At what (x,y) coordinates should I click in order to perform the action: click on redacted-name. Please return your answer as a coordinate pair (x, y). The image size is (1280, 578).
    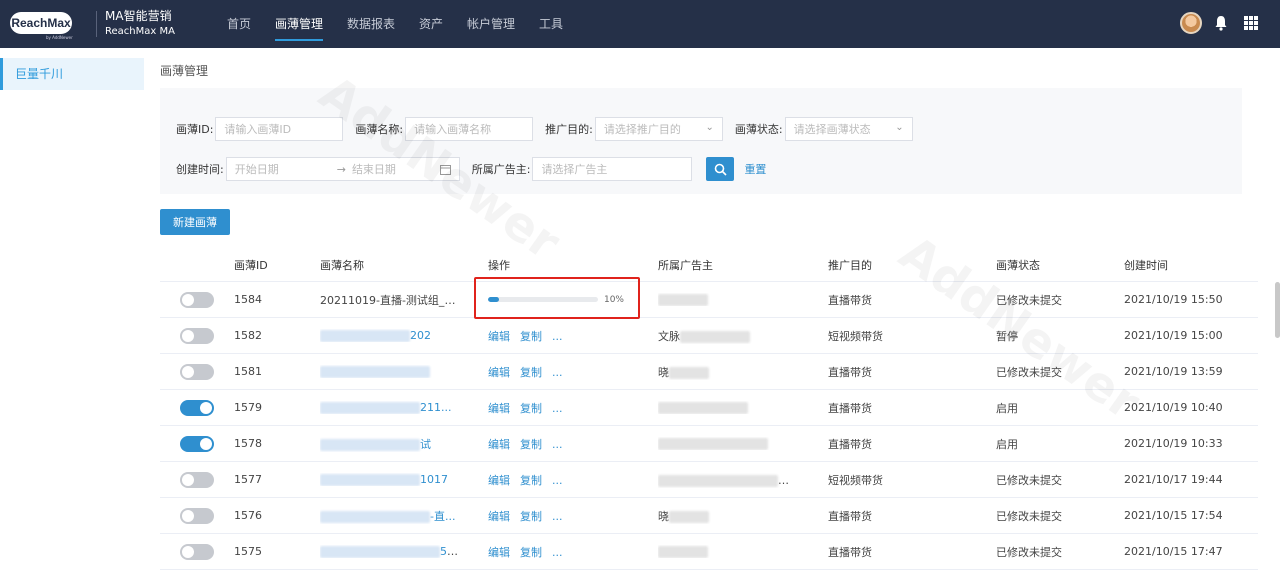
    Looking at the image, I should click on (370, 408).